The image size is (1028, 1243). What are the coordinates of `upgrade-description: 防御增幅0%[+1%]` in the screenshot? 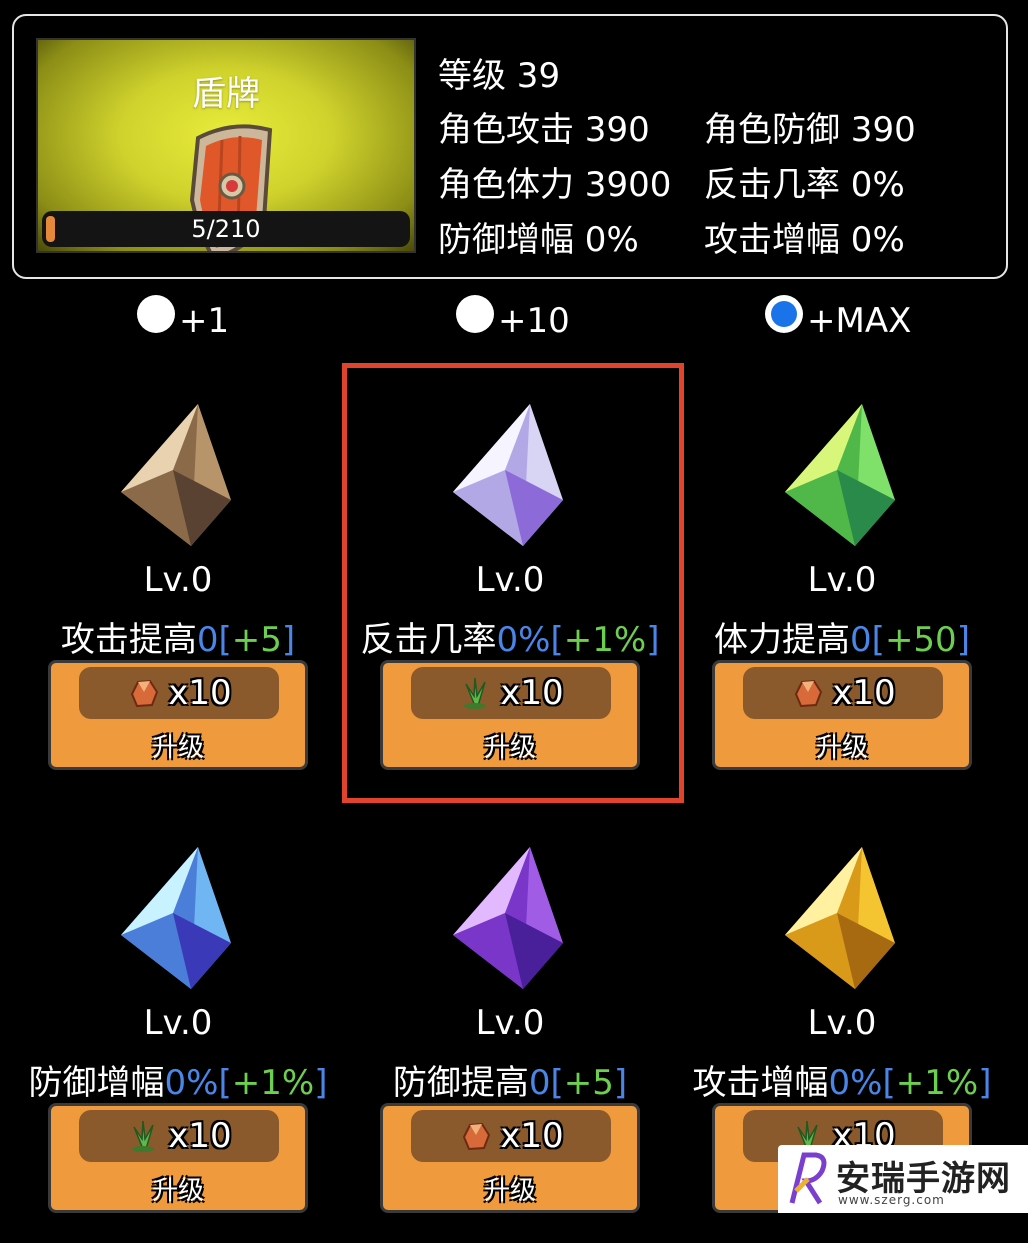 It's located at (178, 1083).